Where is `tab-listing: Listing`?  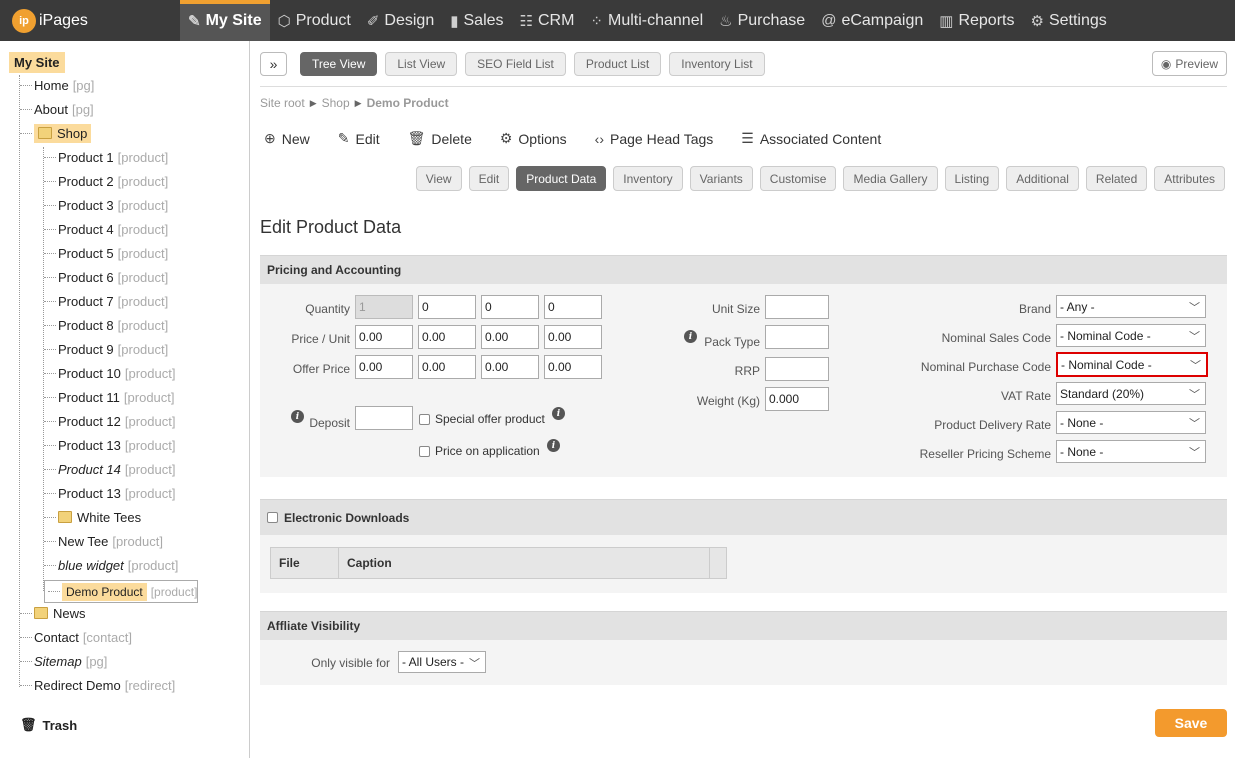 tab-listing: Listing is located at coordinates (972, 178).